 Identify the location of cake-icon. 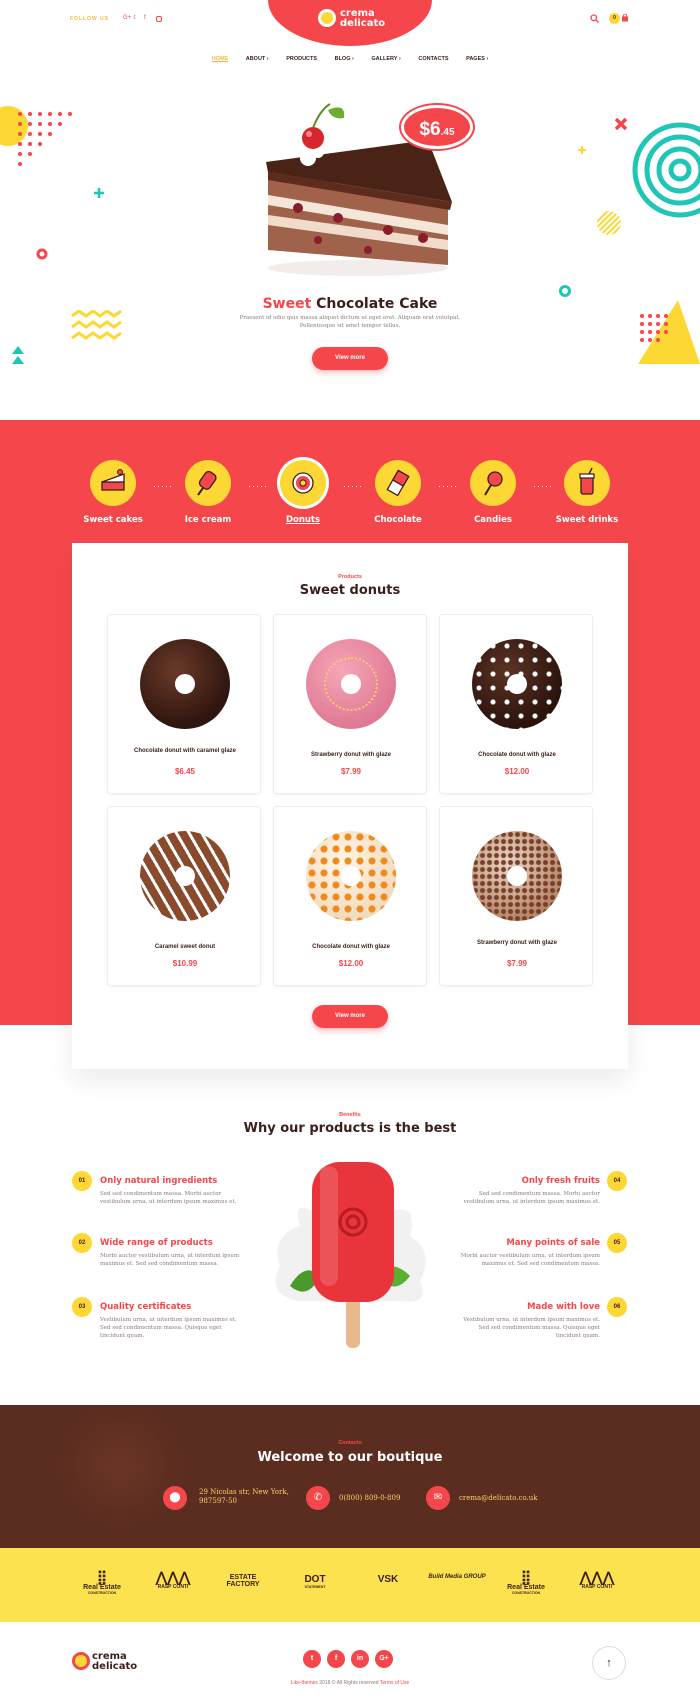
(113, 483).